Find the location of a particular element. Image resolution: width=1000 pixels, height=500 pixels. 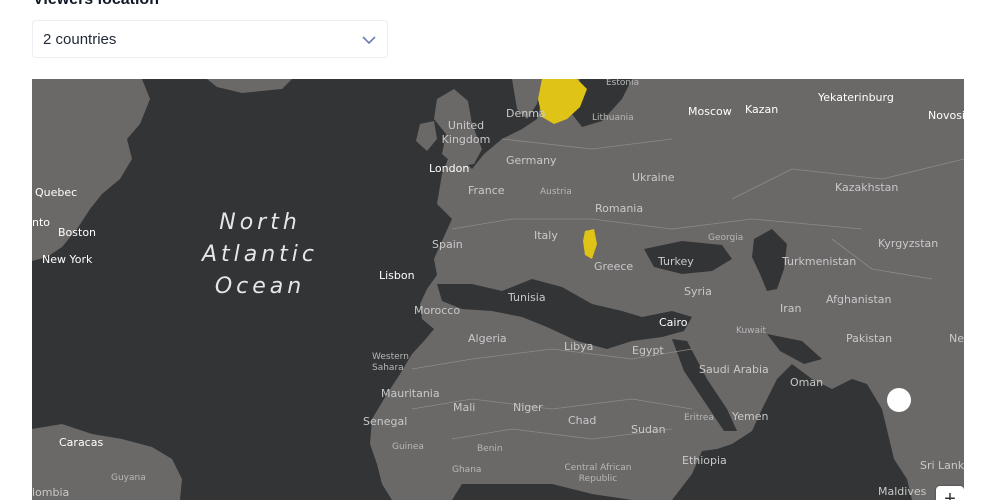

label-london: London is located at coordinates (449, 168).